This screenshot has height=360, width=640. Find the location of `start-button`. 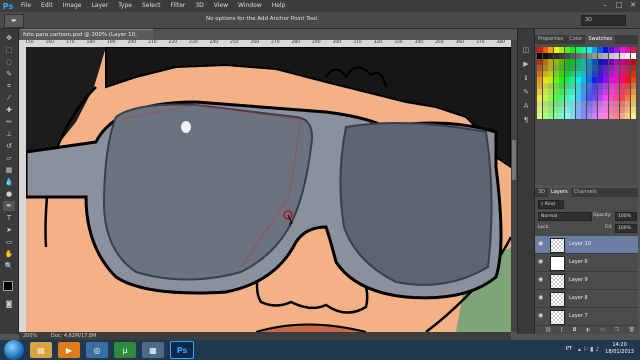

start-button is located at coordinates (14, 350).